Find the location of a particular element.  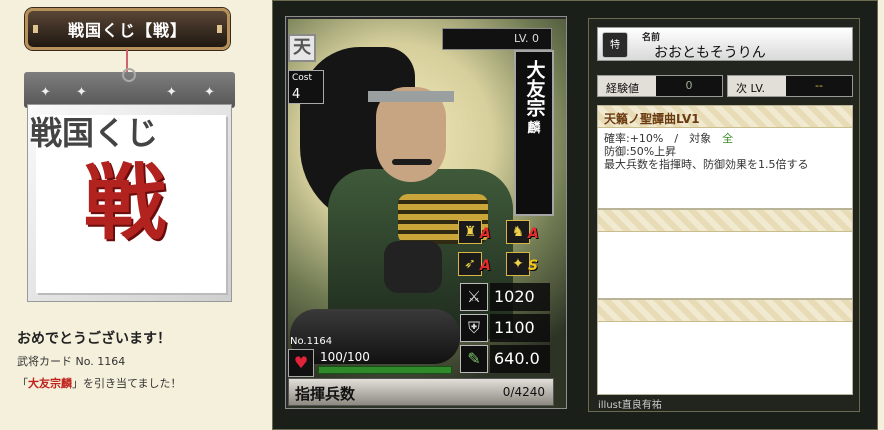

defense-value: 1100 is located at coordinates (520, 328).